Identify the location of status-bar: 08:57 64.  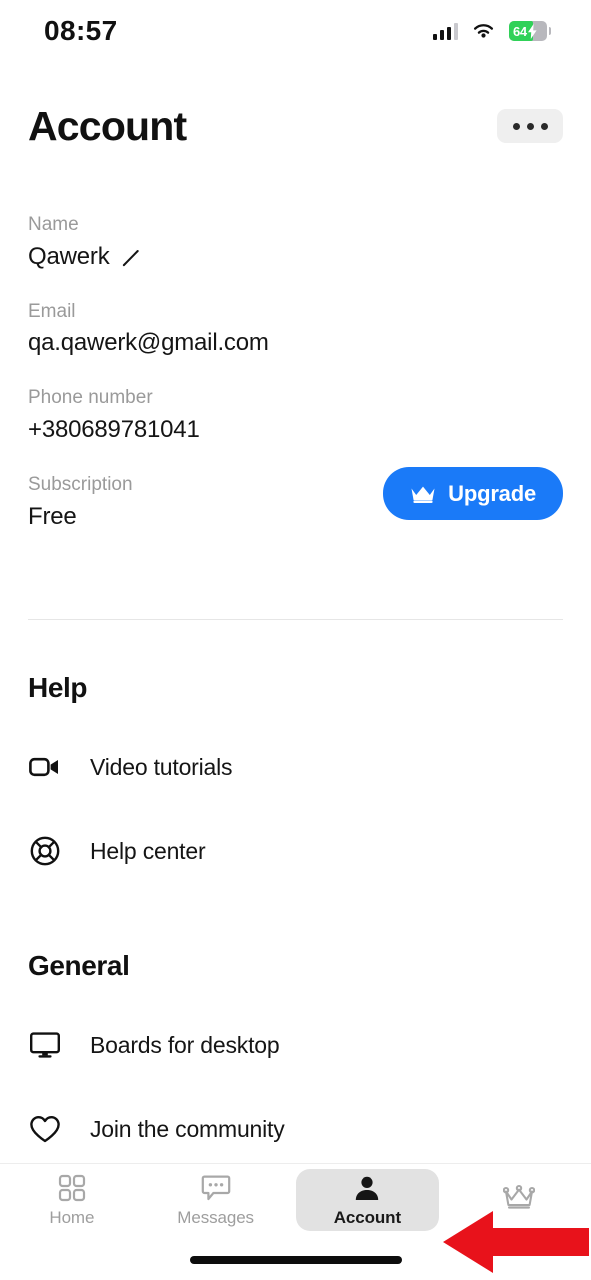
(295, 31).